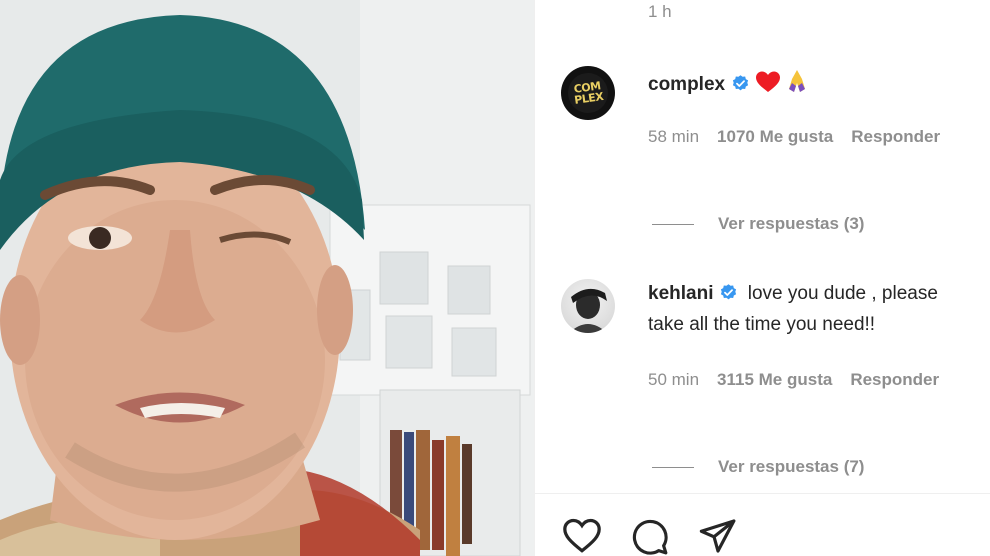 Image resolution: width=990 pixels, height=556 pixels. I want to click on username-link: kehlani, so click(680, 293).